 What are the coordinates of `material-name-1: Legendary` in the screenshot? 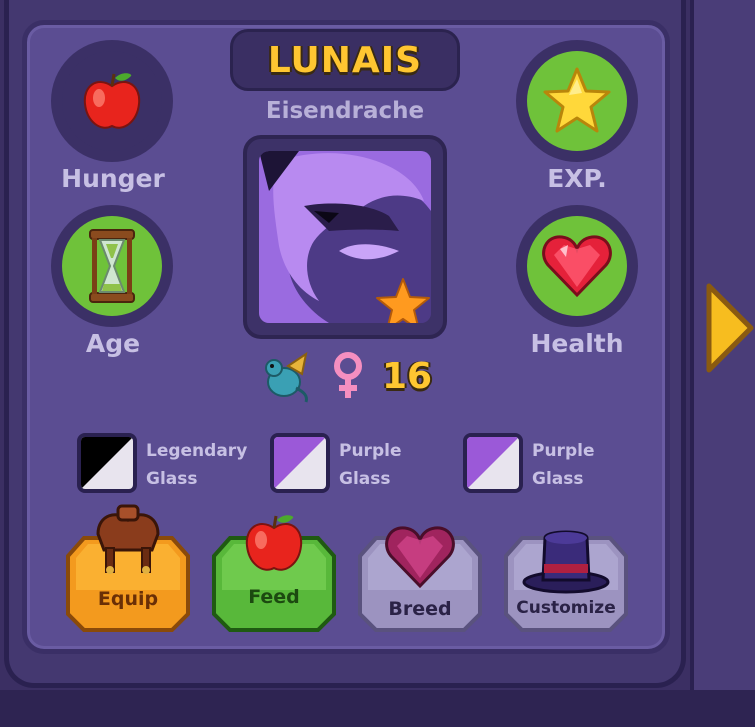 It's located at (197, 451).